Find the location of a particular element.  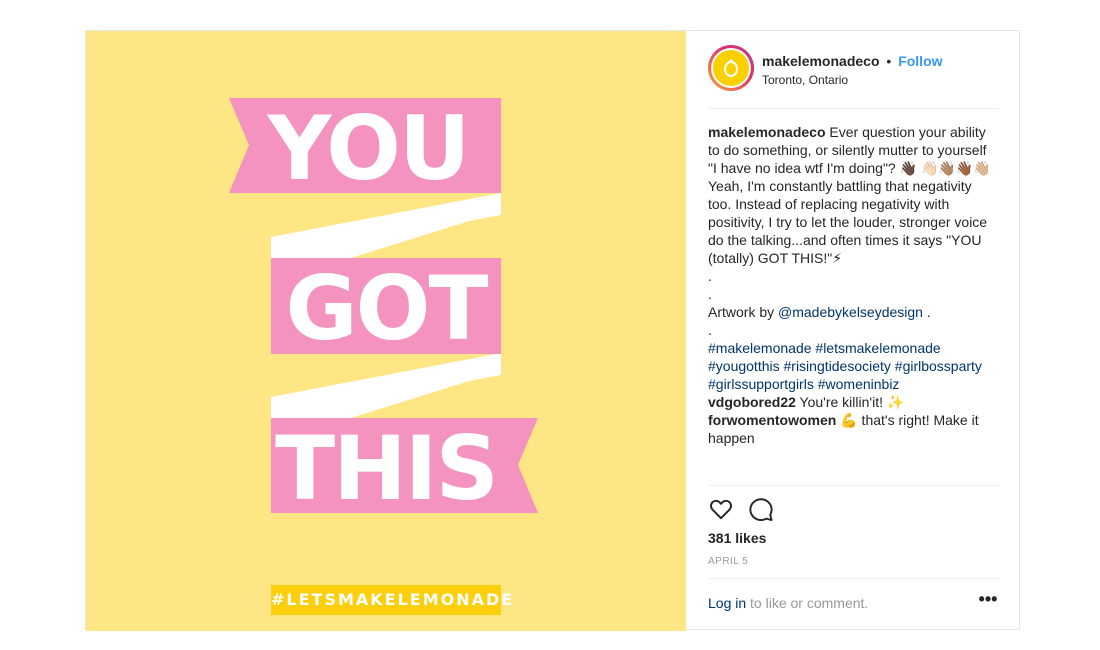

comment-username: forwomentowomen is located at coordinates (772, 420).